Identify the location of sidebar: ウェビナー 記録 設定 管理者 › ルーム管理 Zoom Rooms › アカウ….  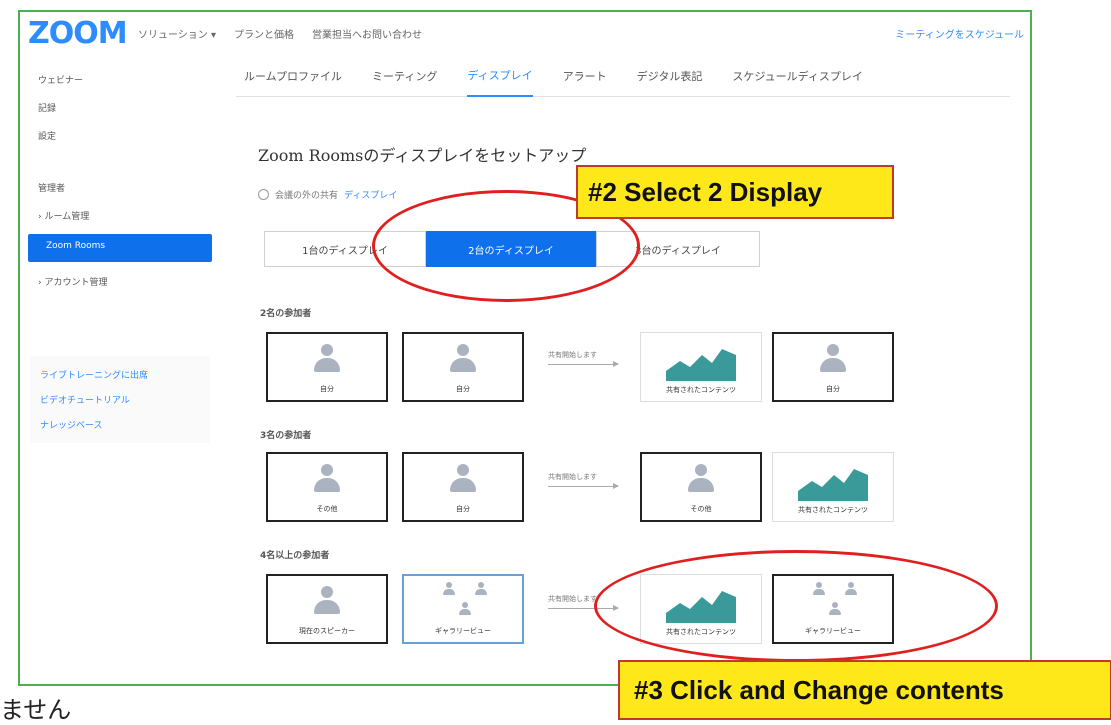
(116, 254).